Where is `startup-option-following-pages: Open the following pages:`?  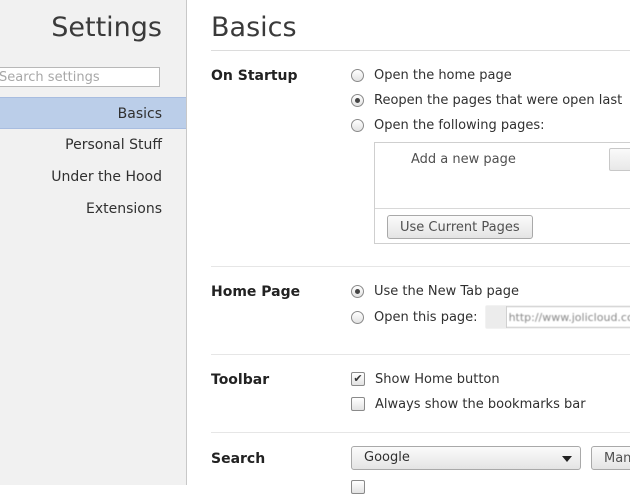
startup-option-following-pages: Open the following pages: is located at coordinates (448, 125).